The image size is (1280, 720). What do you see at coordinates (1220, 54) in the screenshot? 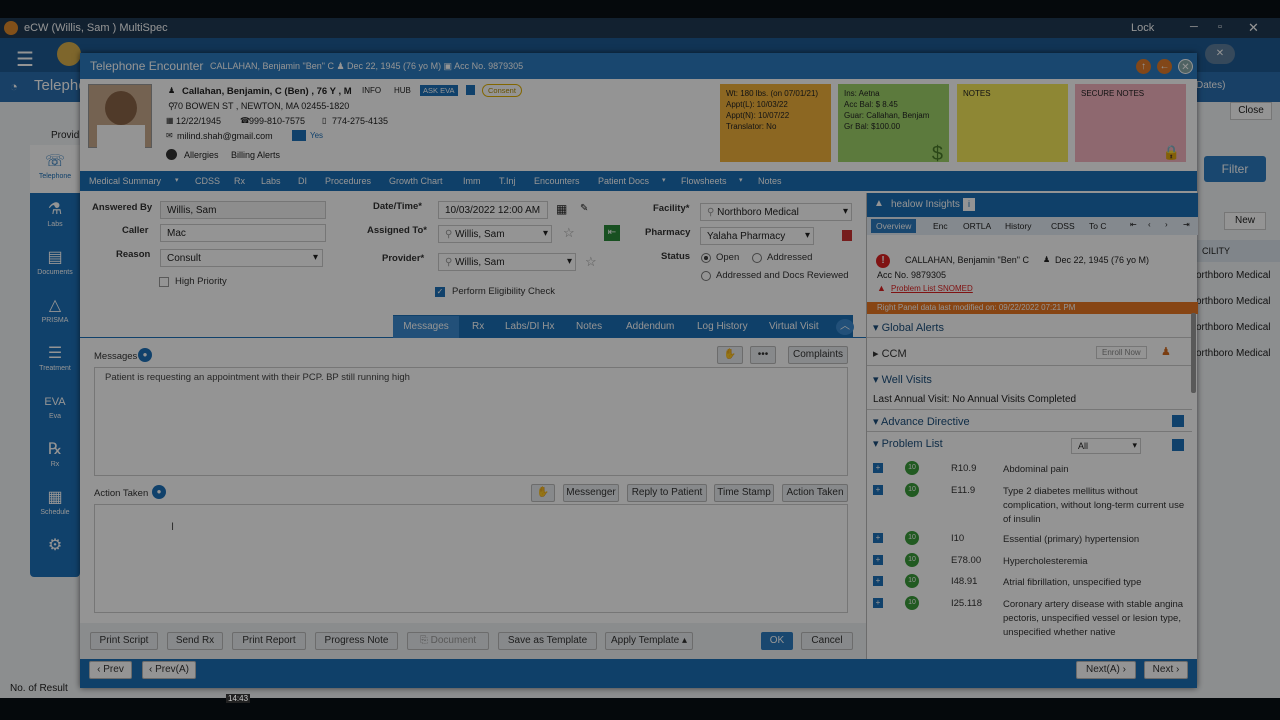
I see `close-top-icon: ✕` at bounding box center [1220, 54].